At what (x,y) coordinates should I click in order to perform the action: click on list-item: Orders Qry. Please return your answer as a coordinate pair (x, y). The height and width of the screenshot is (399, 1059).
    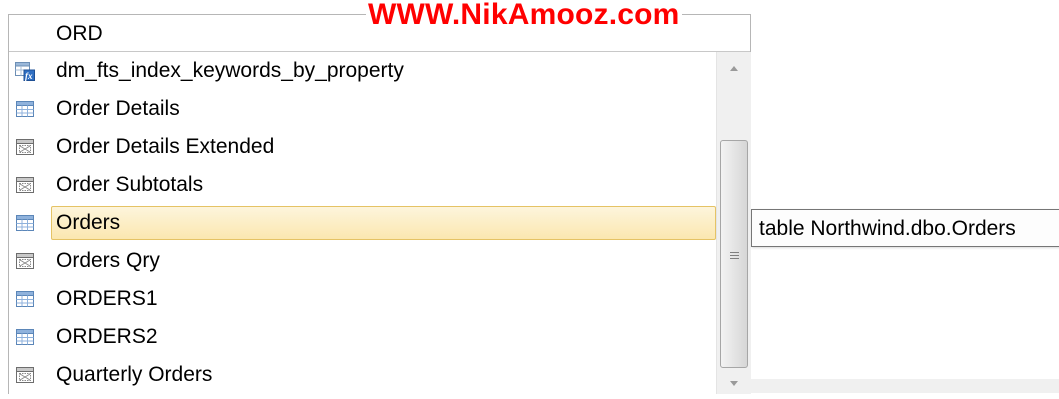
    Looking at the image, I should click on (362, 261).